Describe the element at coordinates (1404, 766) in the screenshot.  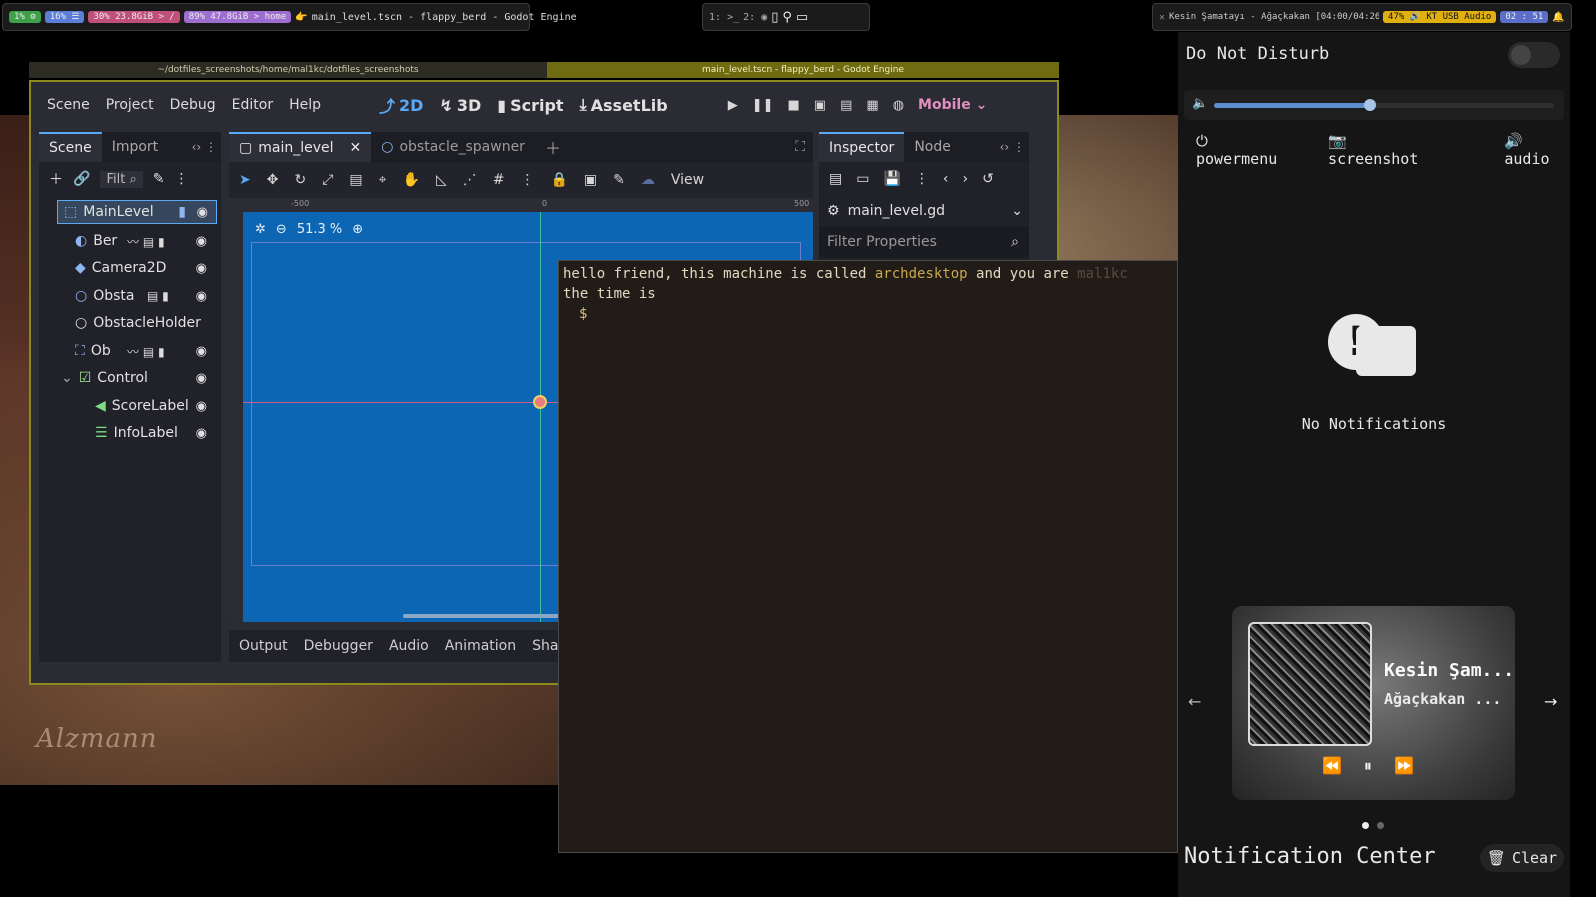
I see `next-icon: ⏩` at that location.